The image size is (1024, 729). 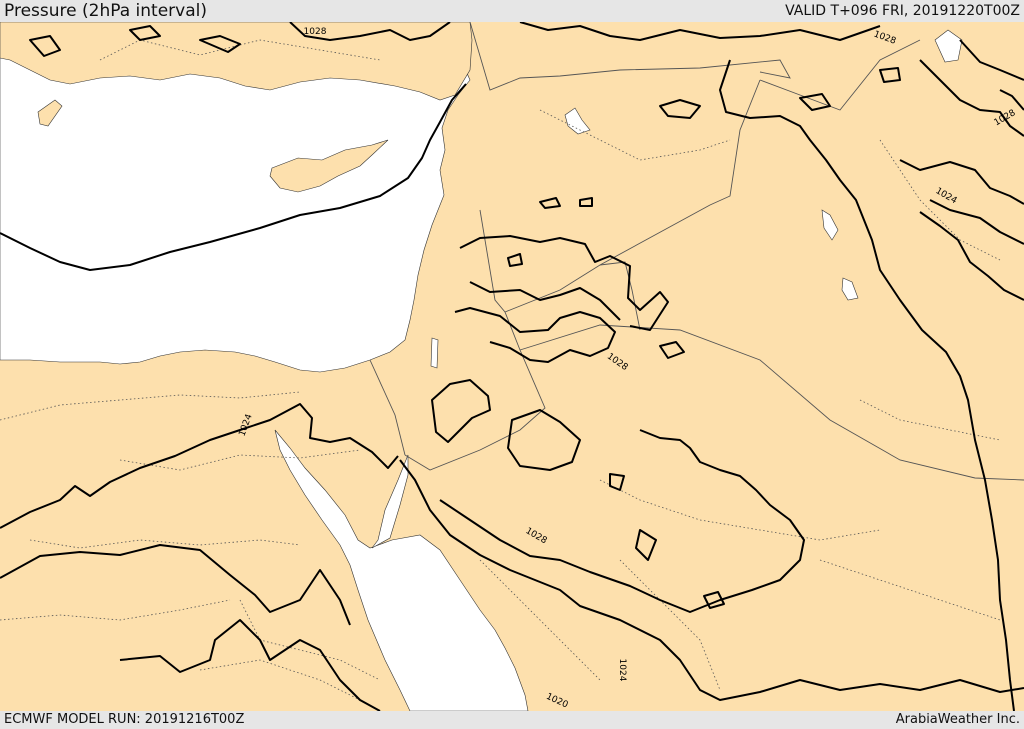 I want to click on dead-sea, so click(x=434, y=353).